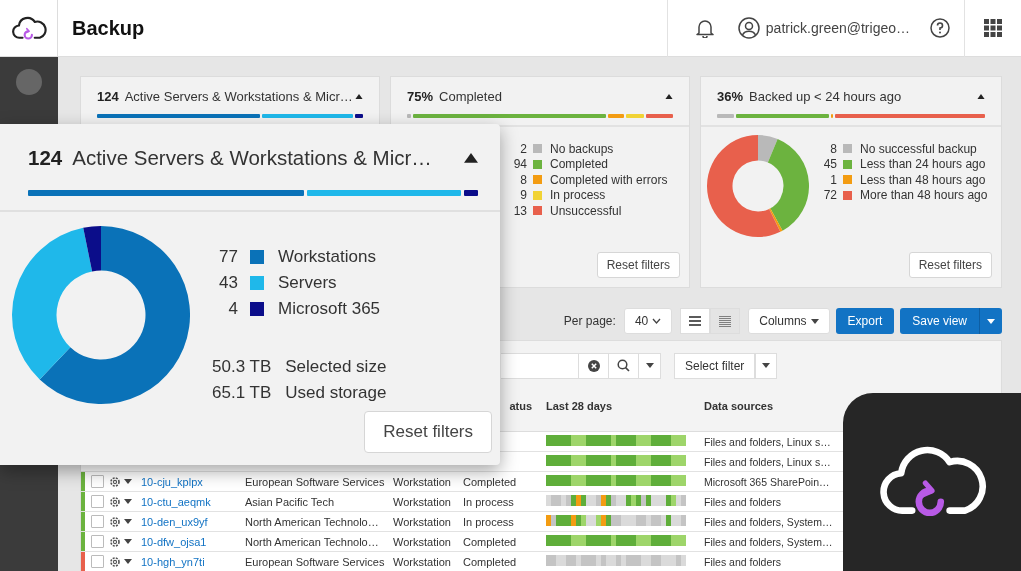 The image size is (1021, 571). What do you see at coordinates (589, 321) in the screenshot?
I see `per-page-label: Per page:` at bounding box center [589, 321].